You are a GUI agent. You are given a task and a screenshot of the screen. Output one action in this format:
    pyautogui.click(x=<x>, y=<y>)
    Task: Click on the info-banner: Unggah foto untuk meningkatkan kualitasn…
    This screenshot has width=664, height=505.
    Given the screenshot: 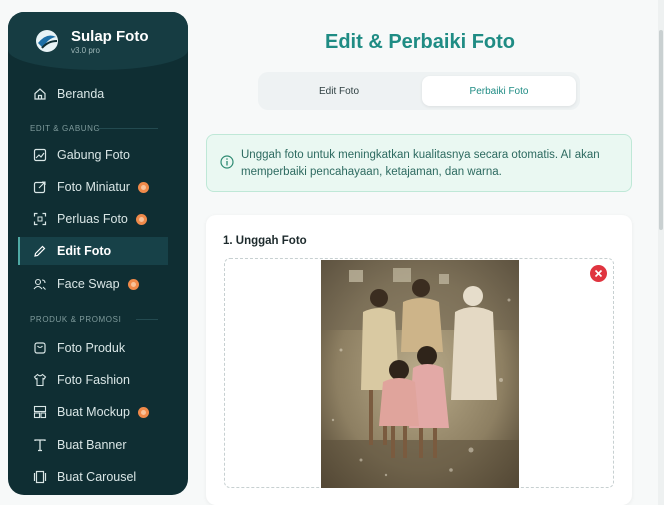 What is the action you would take?
    pyautogui.click(x=419, y=163)
    